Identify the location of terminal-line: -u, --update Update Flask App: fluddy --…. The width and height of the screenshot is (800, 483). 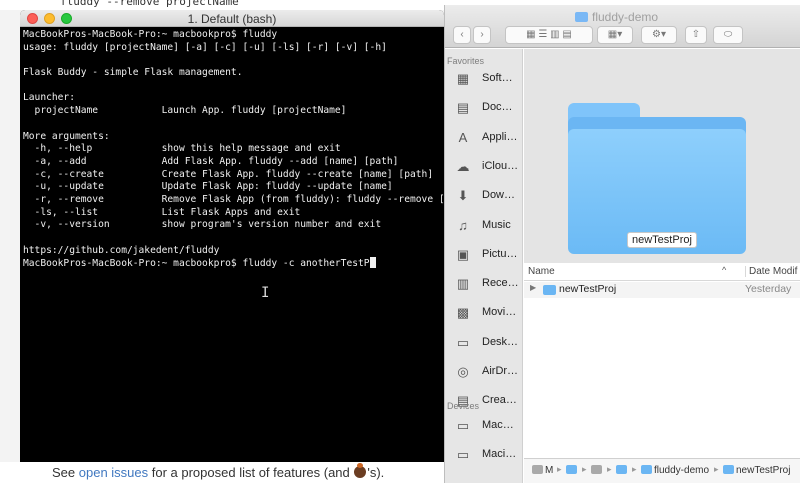
(208, 187).